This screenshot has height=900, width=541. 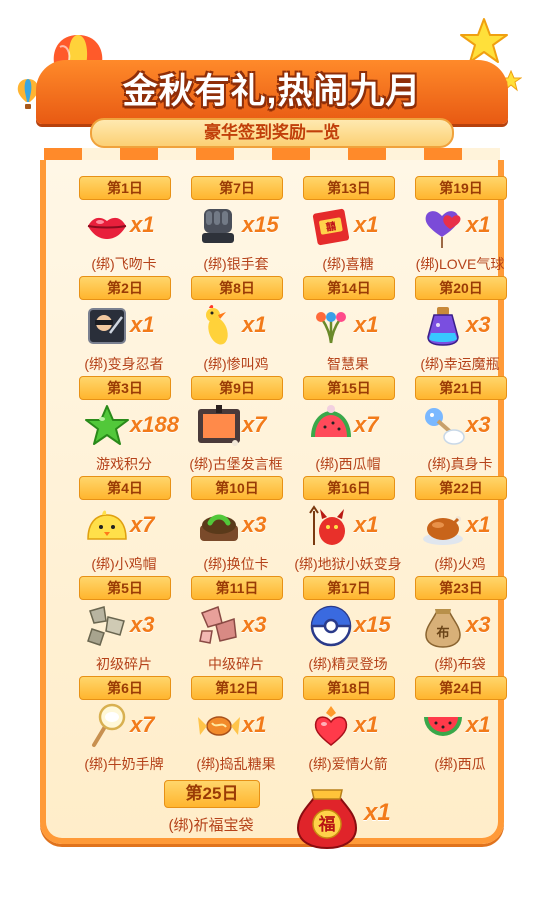 What do you see at coordinates (461, 488) in the screenshot?
I see `day-badge: 第22日` at bounding box center [461, 488].